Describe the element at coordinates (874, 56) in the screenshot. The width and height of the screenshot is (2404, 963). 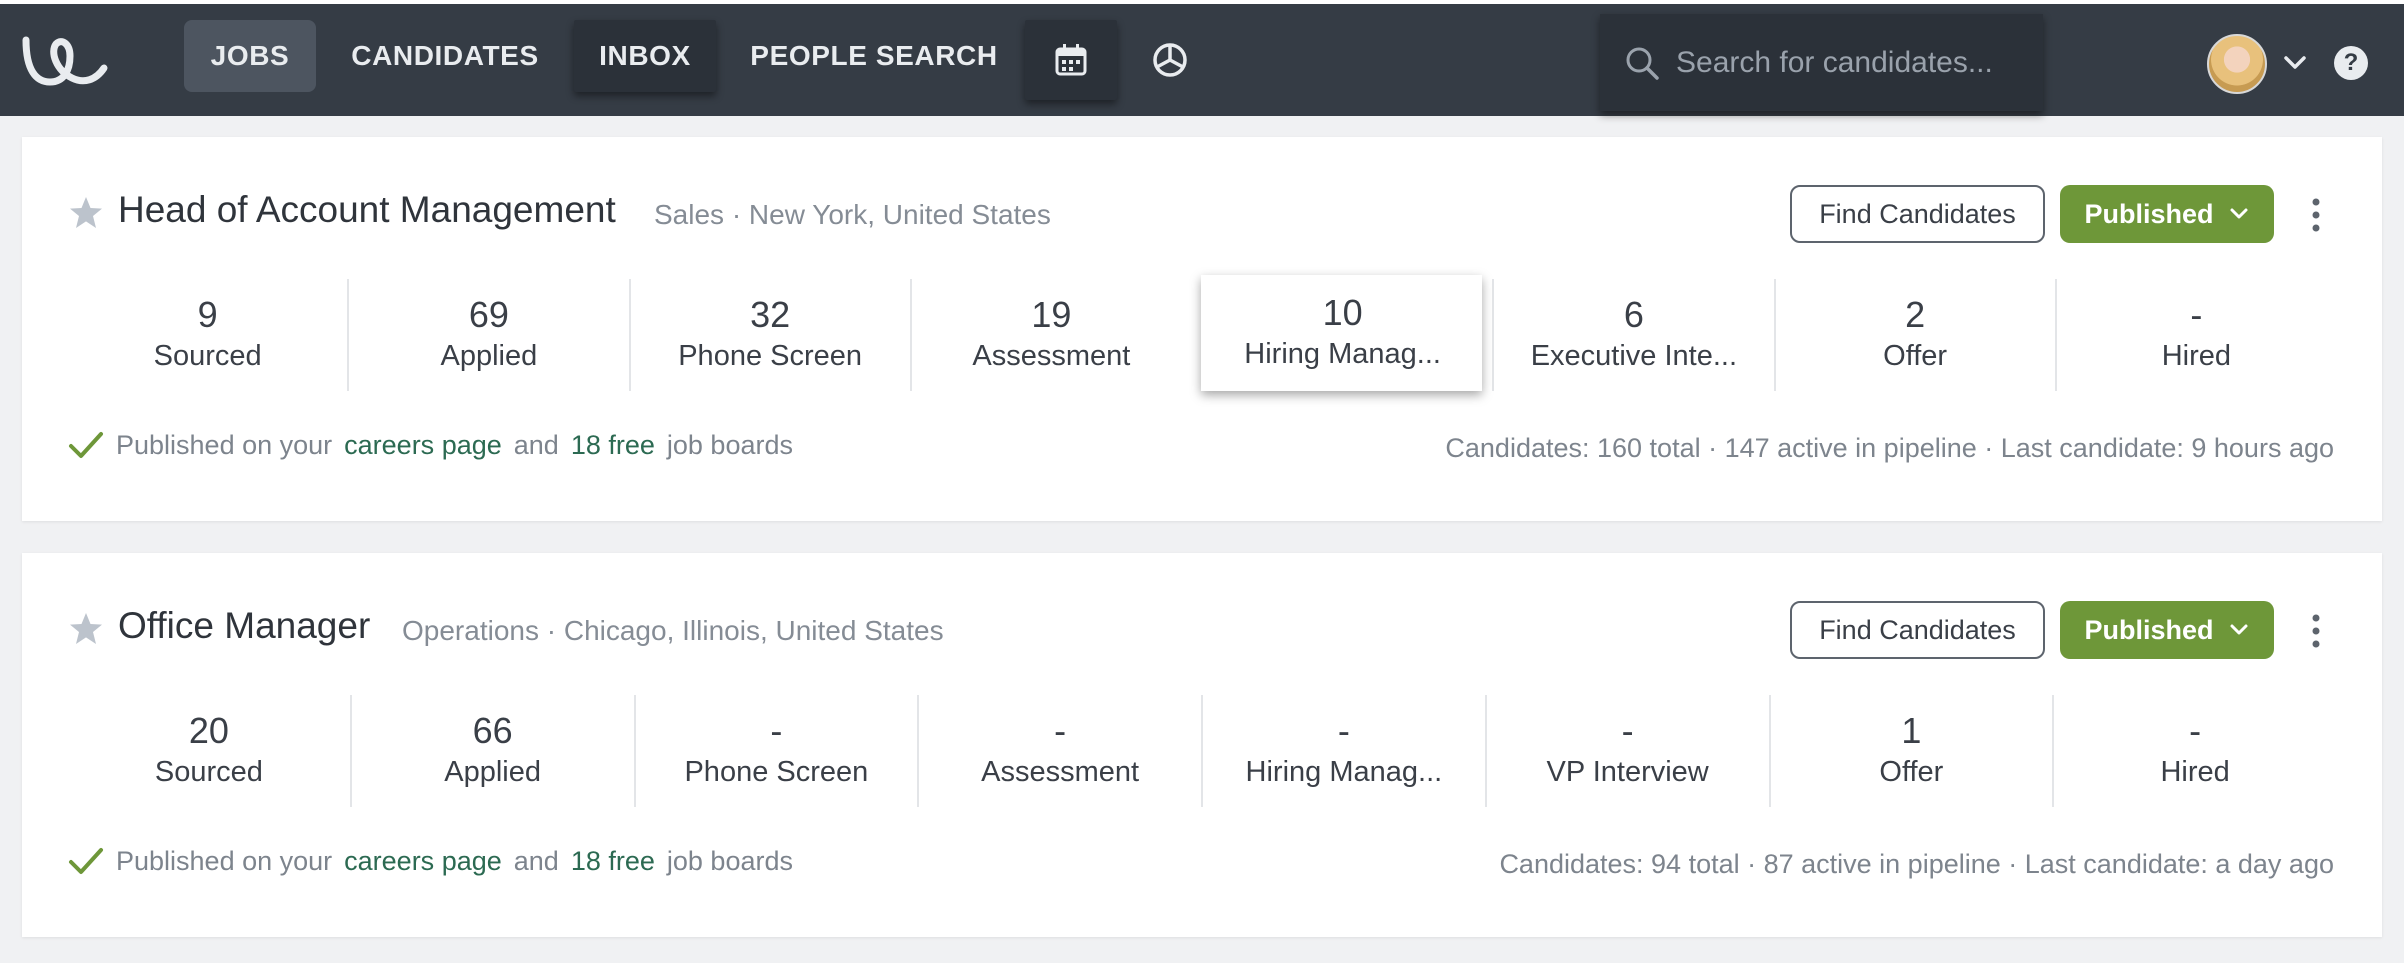
I see `nav-tab-people-search: PEOPLE SEARCH` at that location.